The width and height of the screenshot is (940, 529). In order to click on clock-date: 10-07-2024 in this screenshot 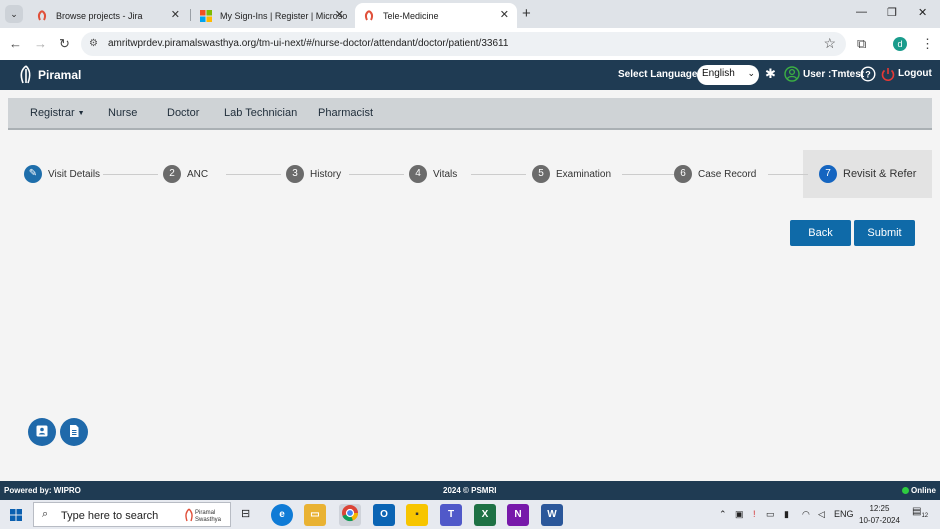, I will do `click(879, 520)`.